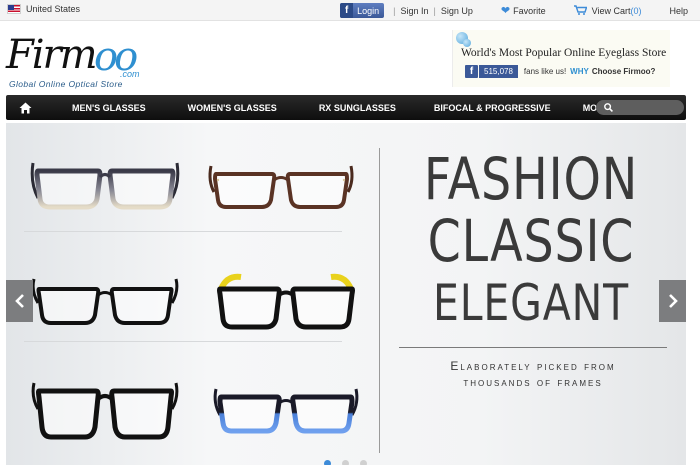 The height and width of the screenshot is (476, 700). Describe the element at coordinates (523, 10) in the screenshot. I see `favorite-link: ❤ Favorite` at that location.